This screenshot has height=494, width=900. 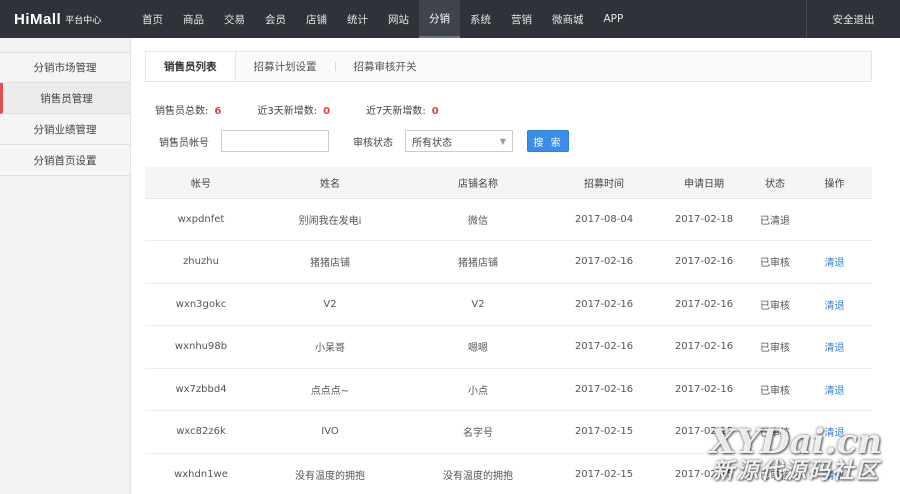 What do you see at coordinates (201, 389) in the screenshot?
I see `table-cell: wx7zbbd4` at bounding box center [201, 389].